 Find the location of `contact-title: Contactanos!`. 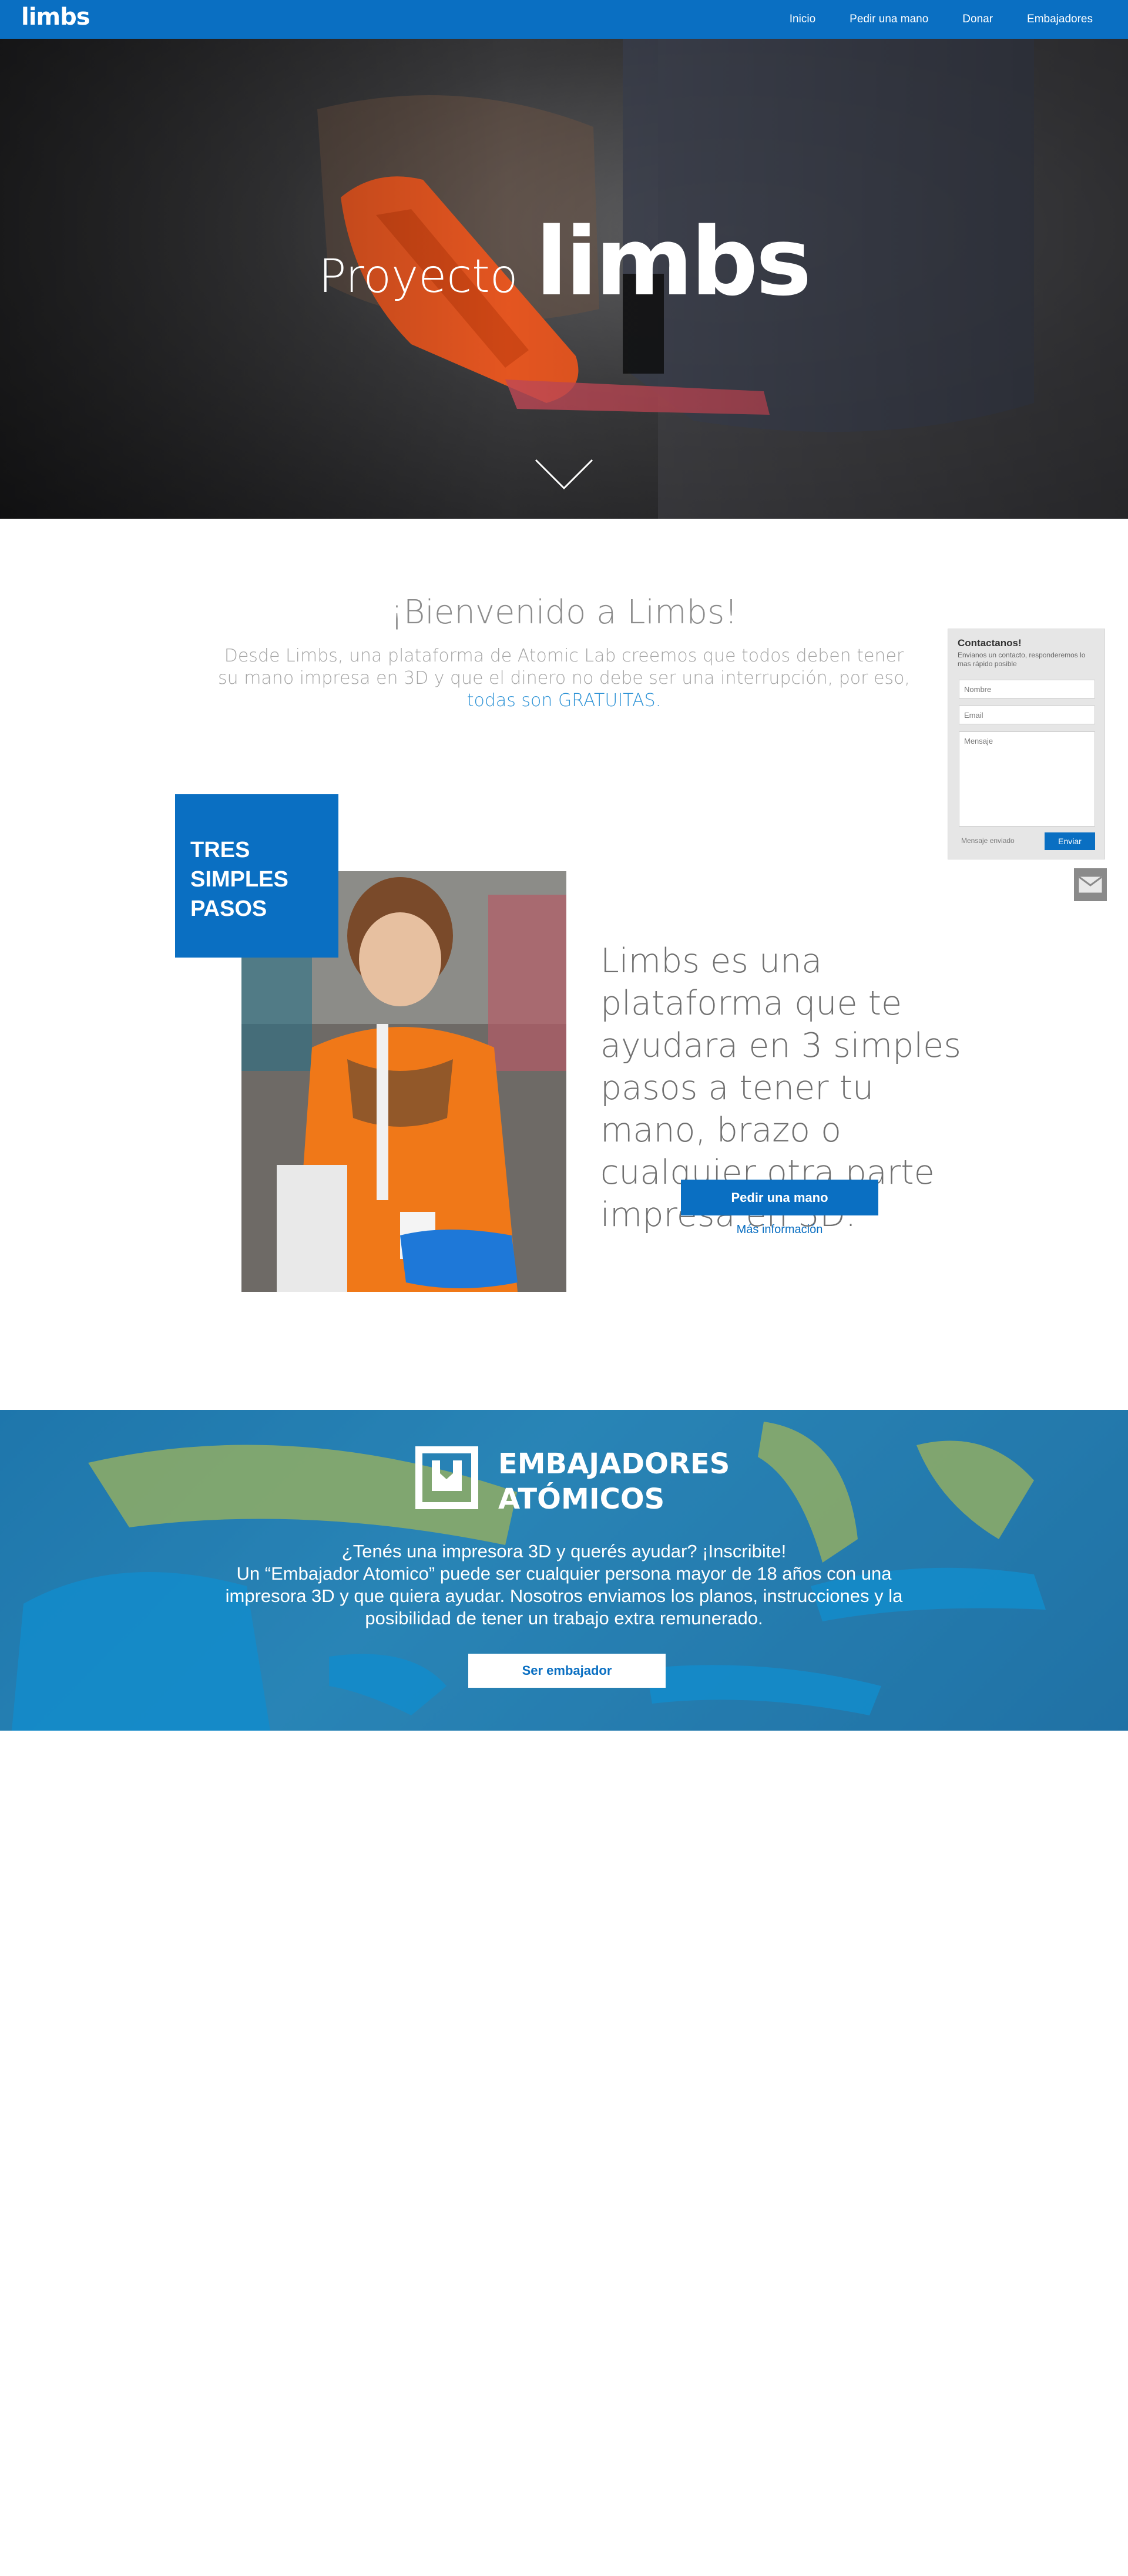

contact-title: Contactanos! is located at coordinates (990, 643).